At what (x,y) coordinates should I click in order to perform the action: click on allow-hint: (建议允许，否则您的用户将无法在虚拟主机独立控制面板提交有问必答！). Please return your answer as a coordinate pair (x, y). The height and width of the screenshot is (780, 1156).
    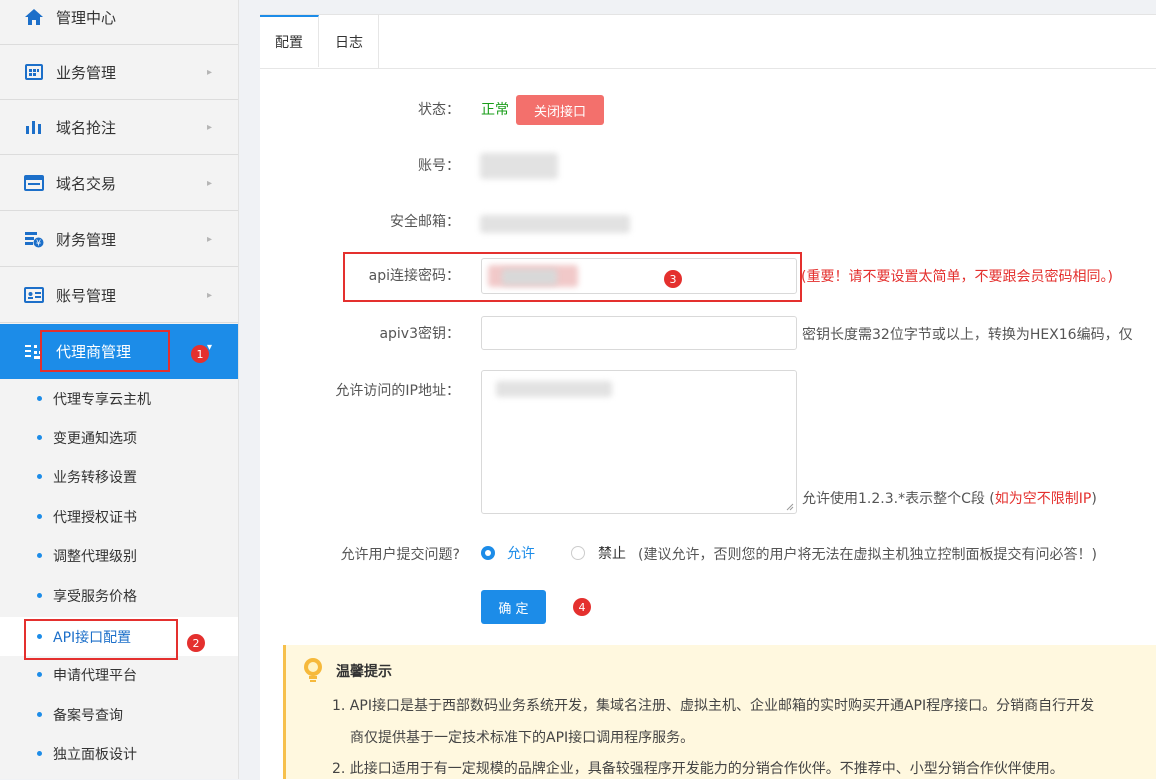
    Looking at the image, I should click on (867, 555).